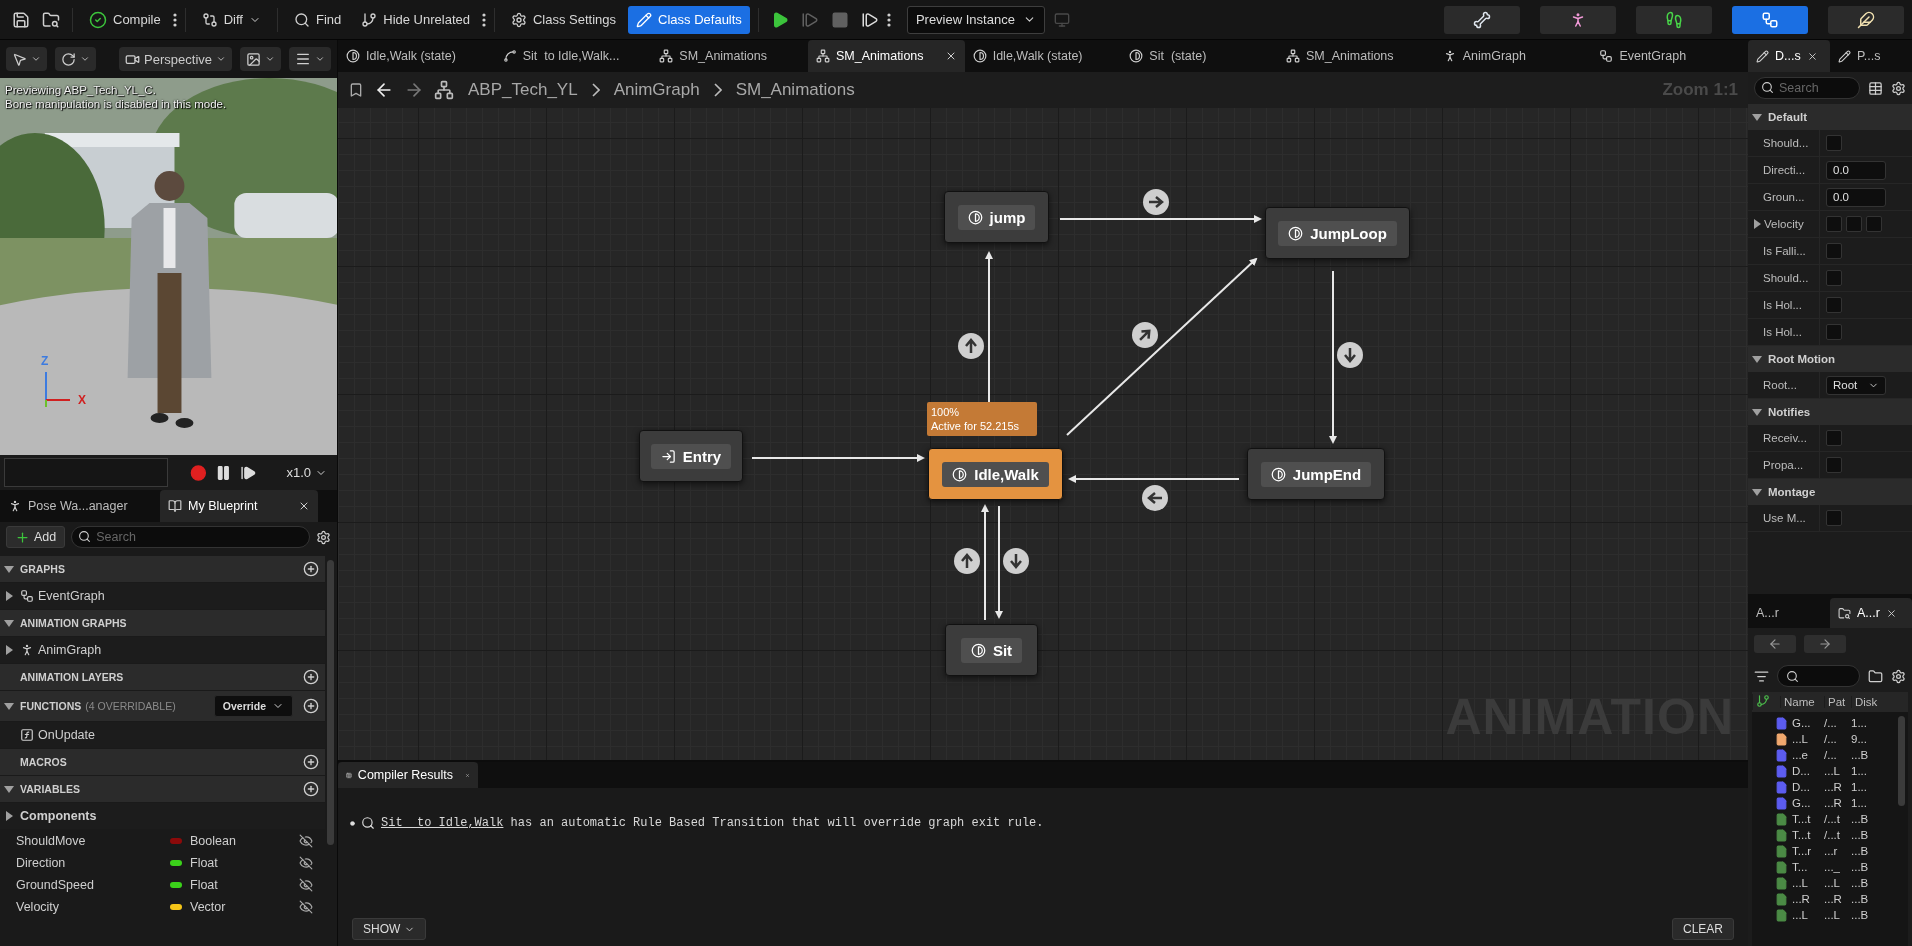  What do you see at coordinates (1837, 702) in the screenshot?
I see `column-header: Pat` at bounding box center [1837, 702].